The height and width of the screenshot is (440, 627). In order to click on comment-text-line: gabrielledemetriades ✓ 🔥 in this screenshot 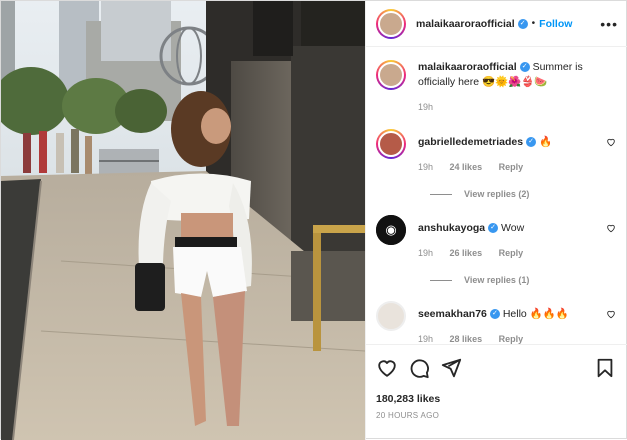, I will do `click(518, 142)`.